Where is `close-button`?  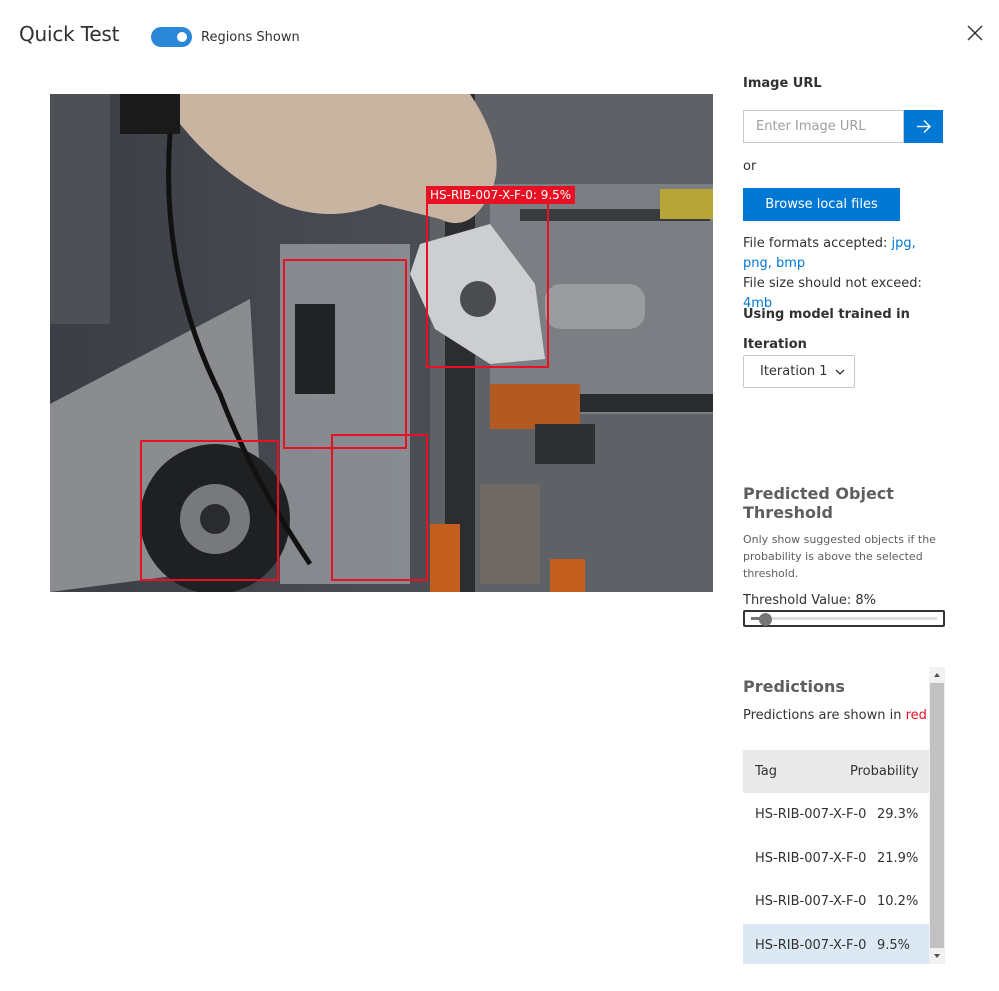
close-button is located at coordinates (975, 33).